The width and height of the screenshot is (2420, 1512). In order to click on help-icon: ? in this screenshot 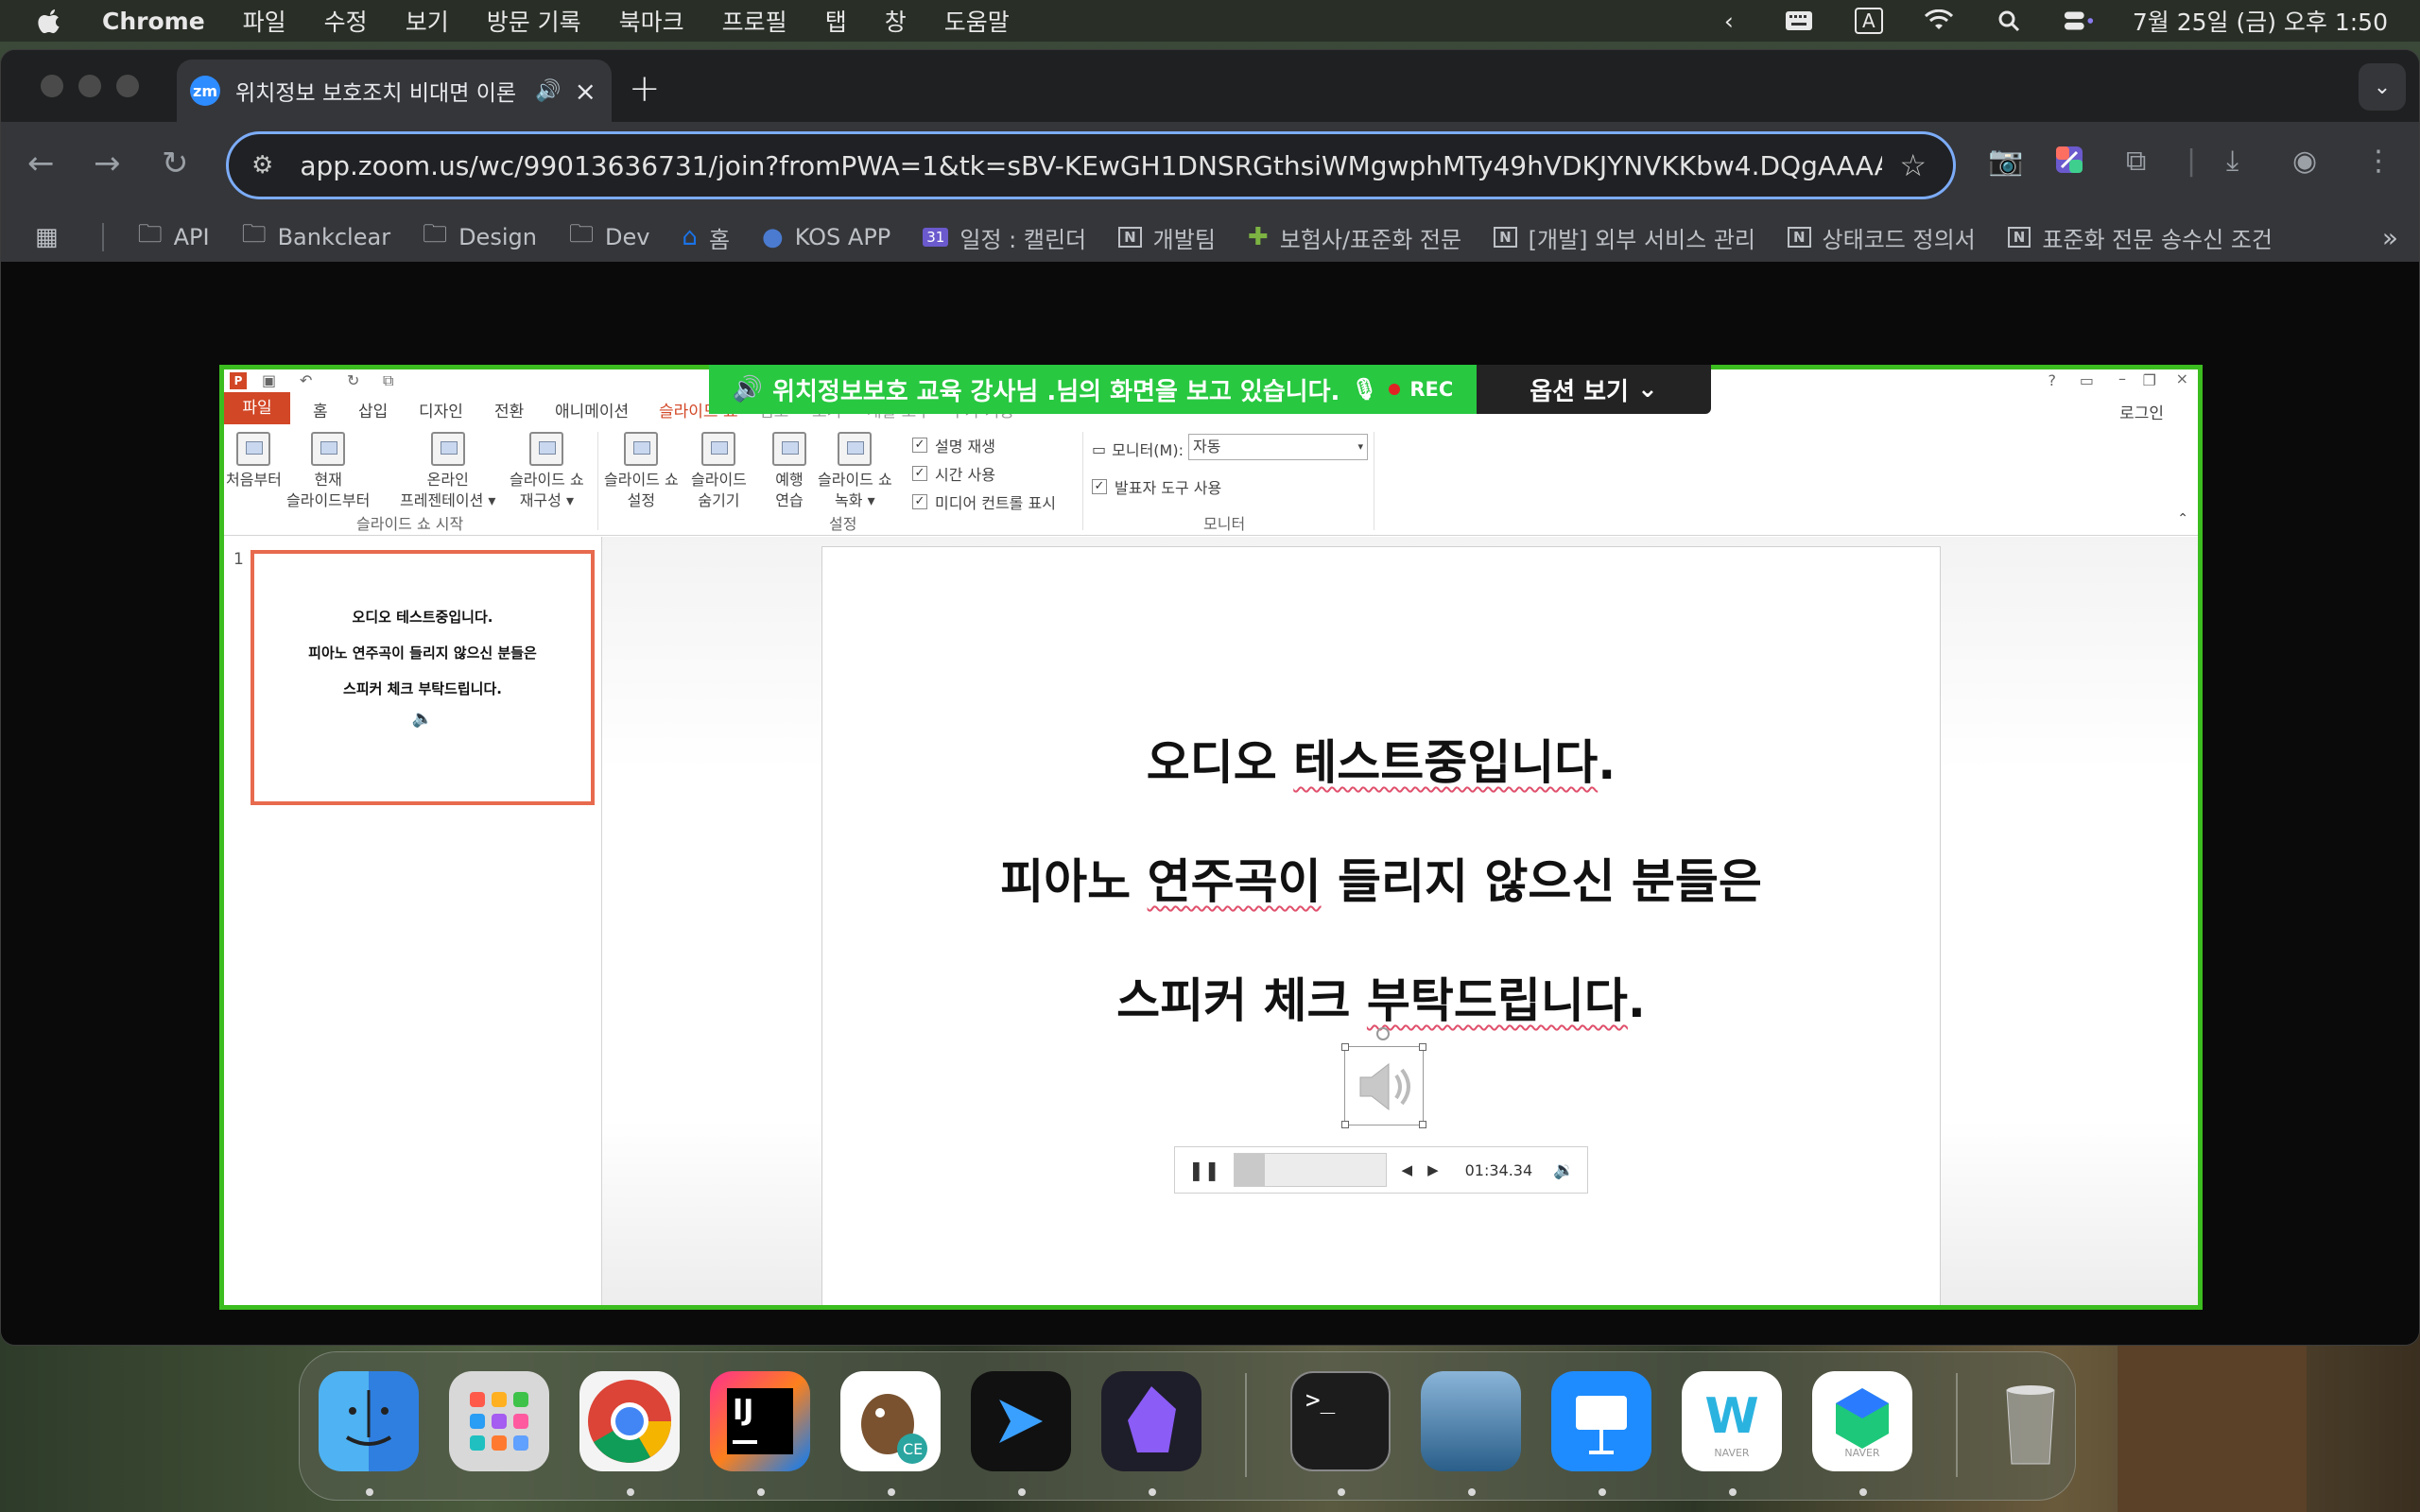, I will do `click(2052, 380)`.